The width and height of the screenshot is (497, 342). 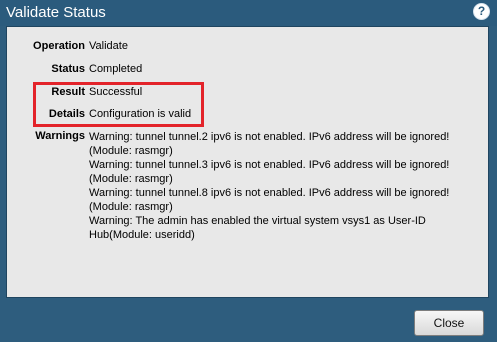 What do you see at coordinates (56, 12) in the screenshot?
I see `dialog-title: Validate Status` at bounding box center [56, 12].